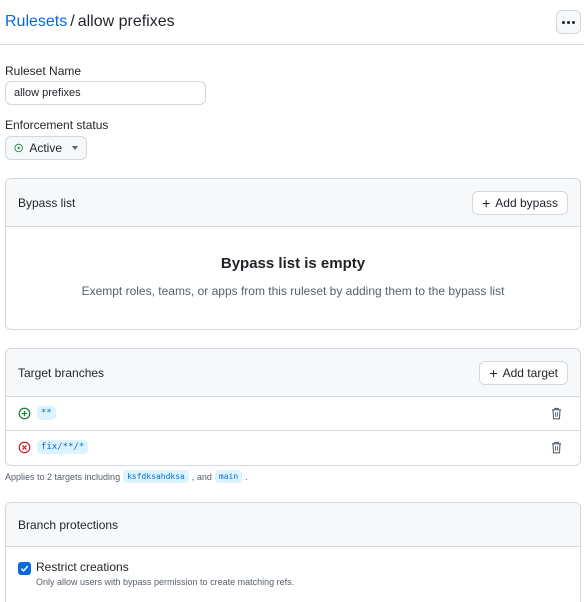  Describe the element at coordinates (293, 373) in the screenshot. I see `target-branches-header: Target branches + Add target` at that location.